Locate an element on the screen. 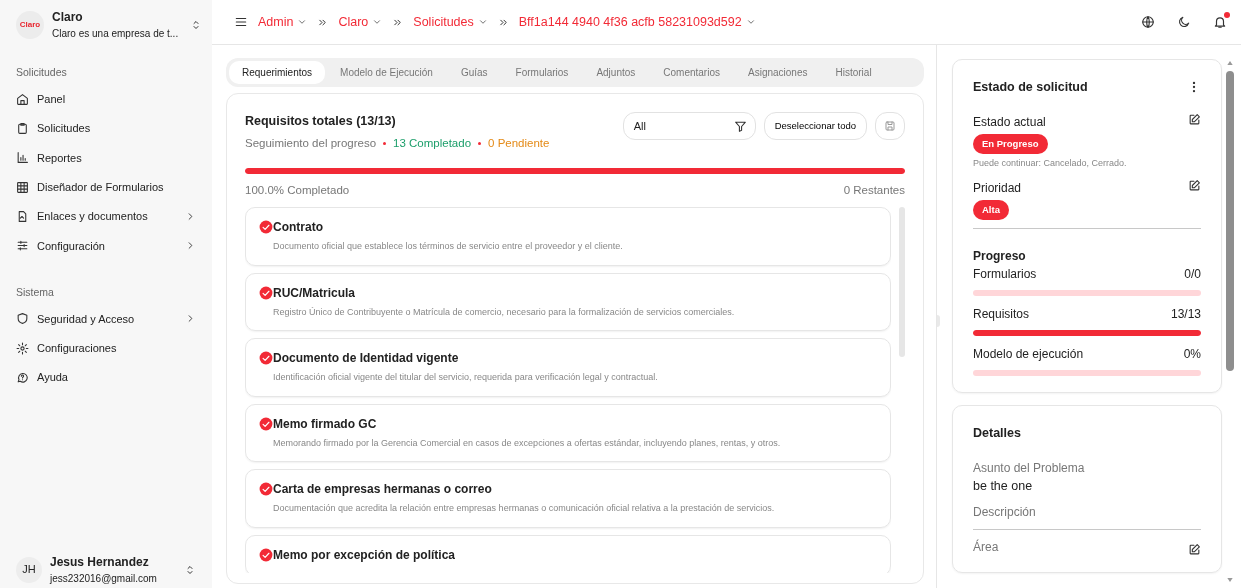 This screenshot has width=1241, height=588. moon-icon is located at coordinates (1184, 22).